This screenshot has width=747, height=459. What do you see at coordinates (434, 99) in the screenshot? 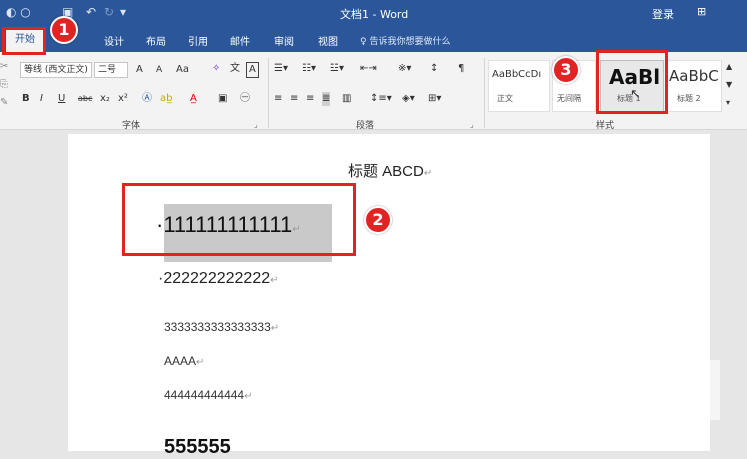
I see `borders-icon: ⊞▾` at bounding box center [434, 99].